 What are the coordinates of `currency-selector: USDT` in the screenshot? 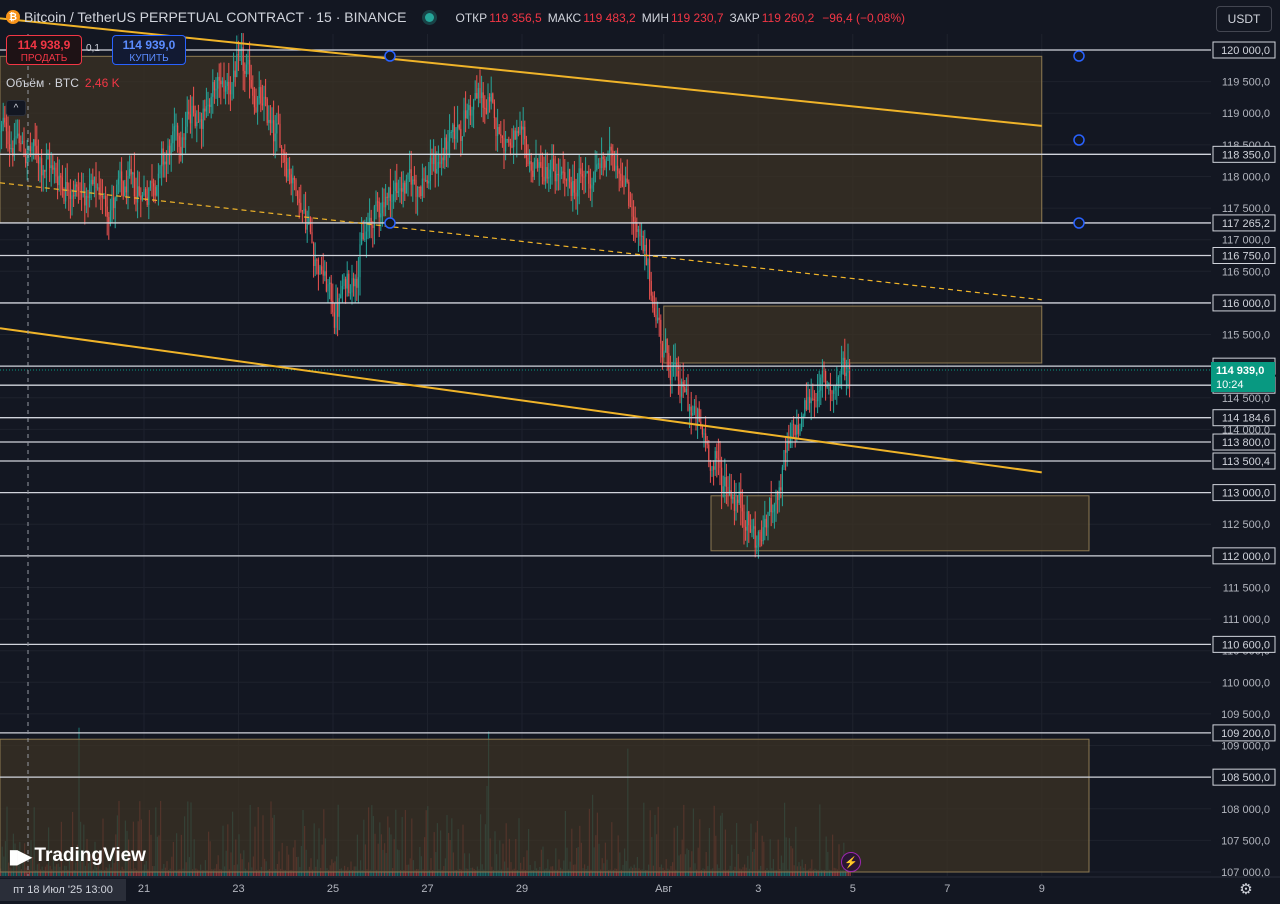 It's located at (1244, 19).